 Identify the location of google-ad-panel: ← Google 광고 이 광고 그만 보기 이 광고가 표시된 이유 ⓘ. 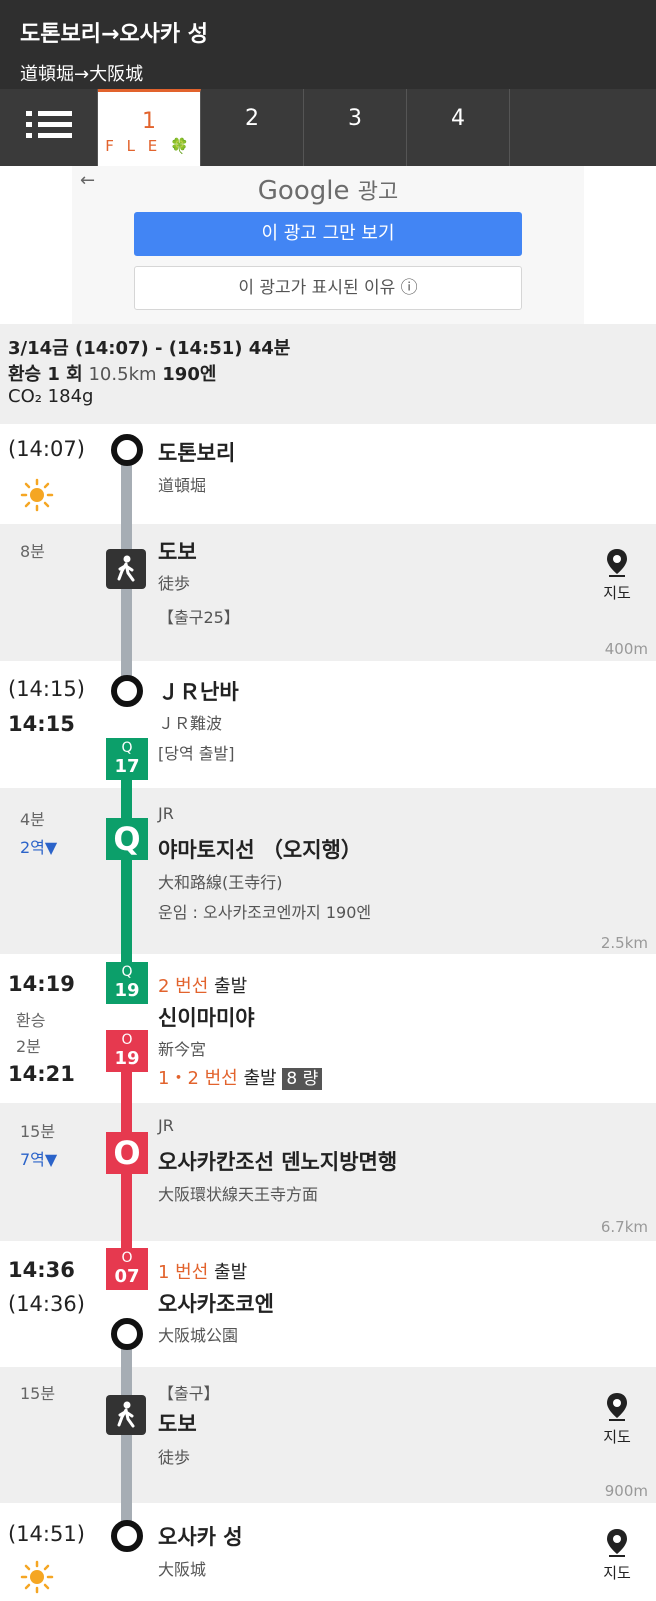
(328, 245).